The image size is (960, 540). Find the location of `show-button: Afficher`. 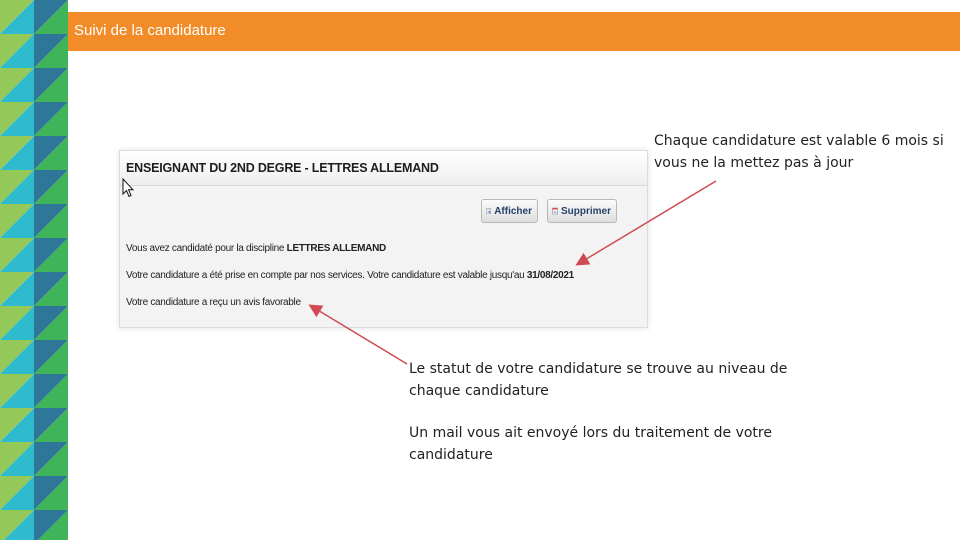

show-button: Afficher is located at coordinates (509, 211).